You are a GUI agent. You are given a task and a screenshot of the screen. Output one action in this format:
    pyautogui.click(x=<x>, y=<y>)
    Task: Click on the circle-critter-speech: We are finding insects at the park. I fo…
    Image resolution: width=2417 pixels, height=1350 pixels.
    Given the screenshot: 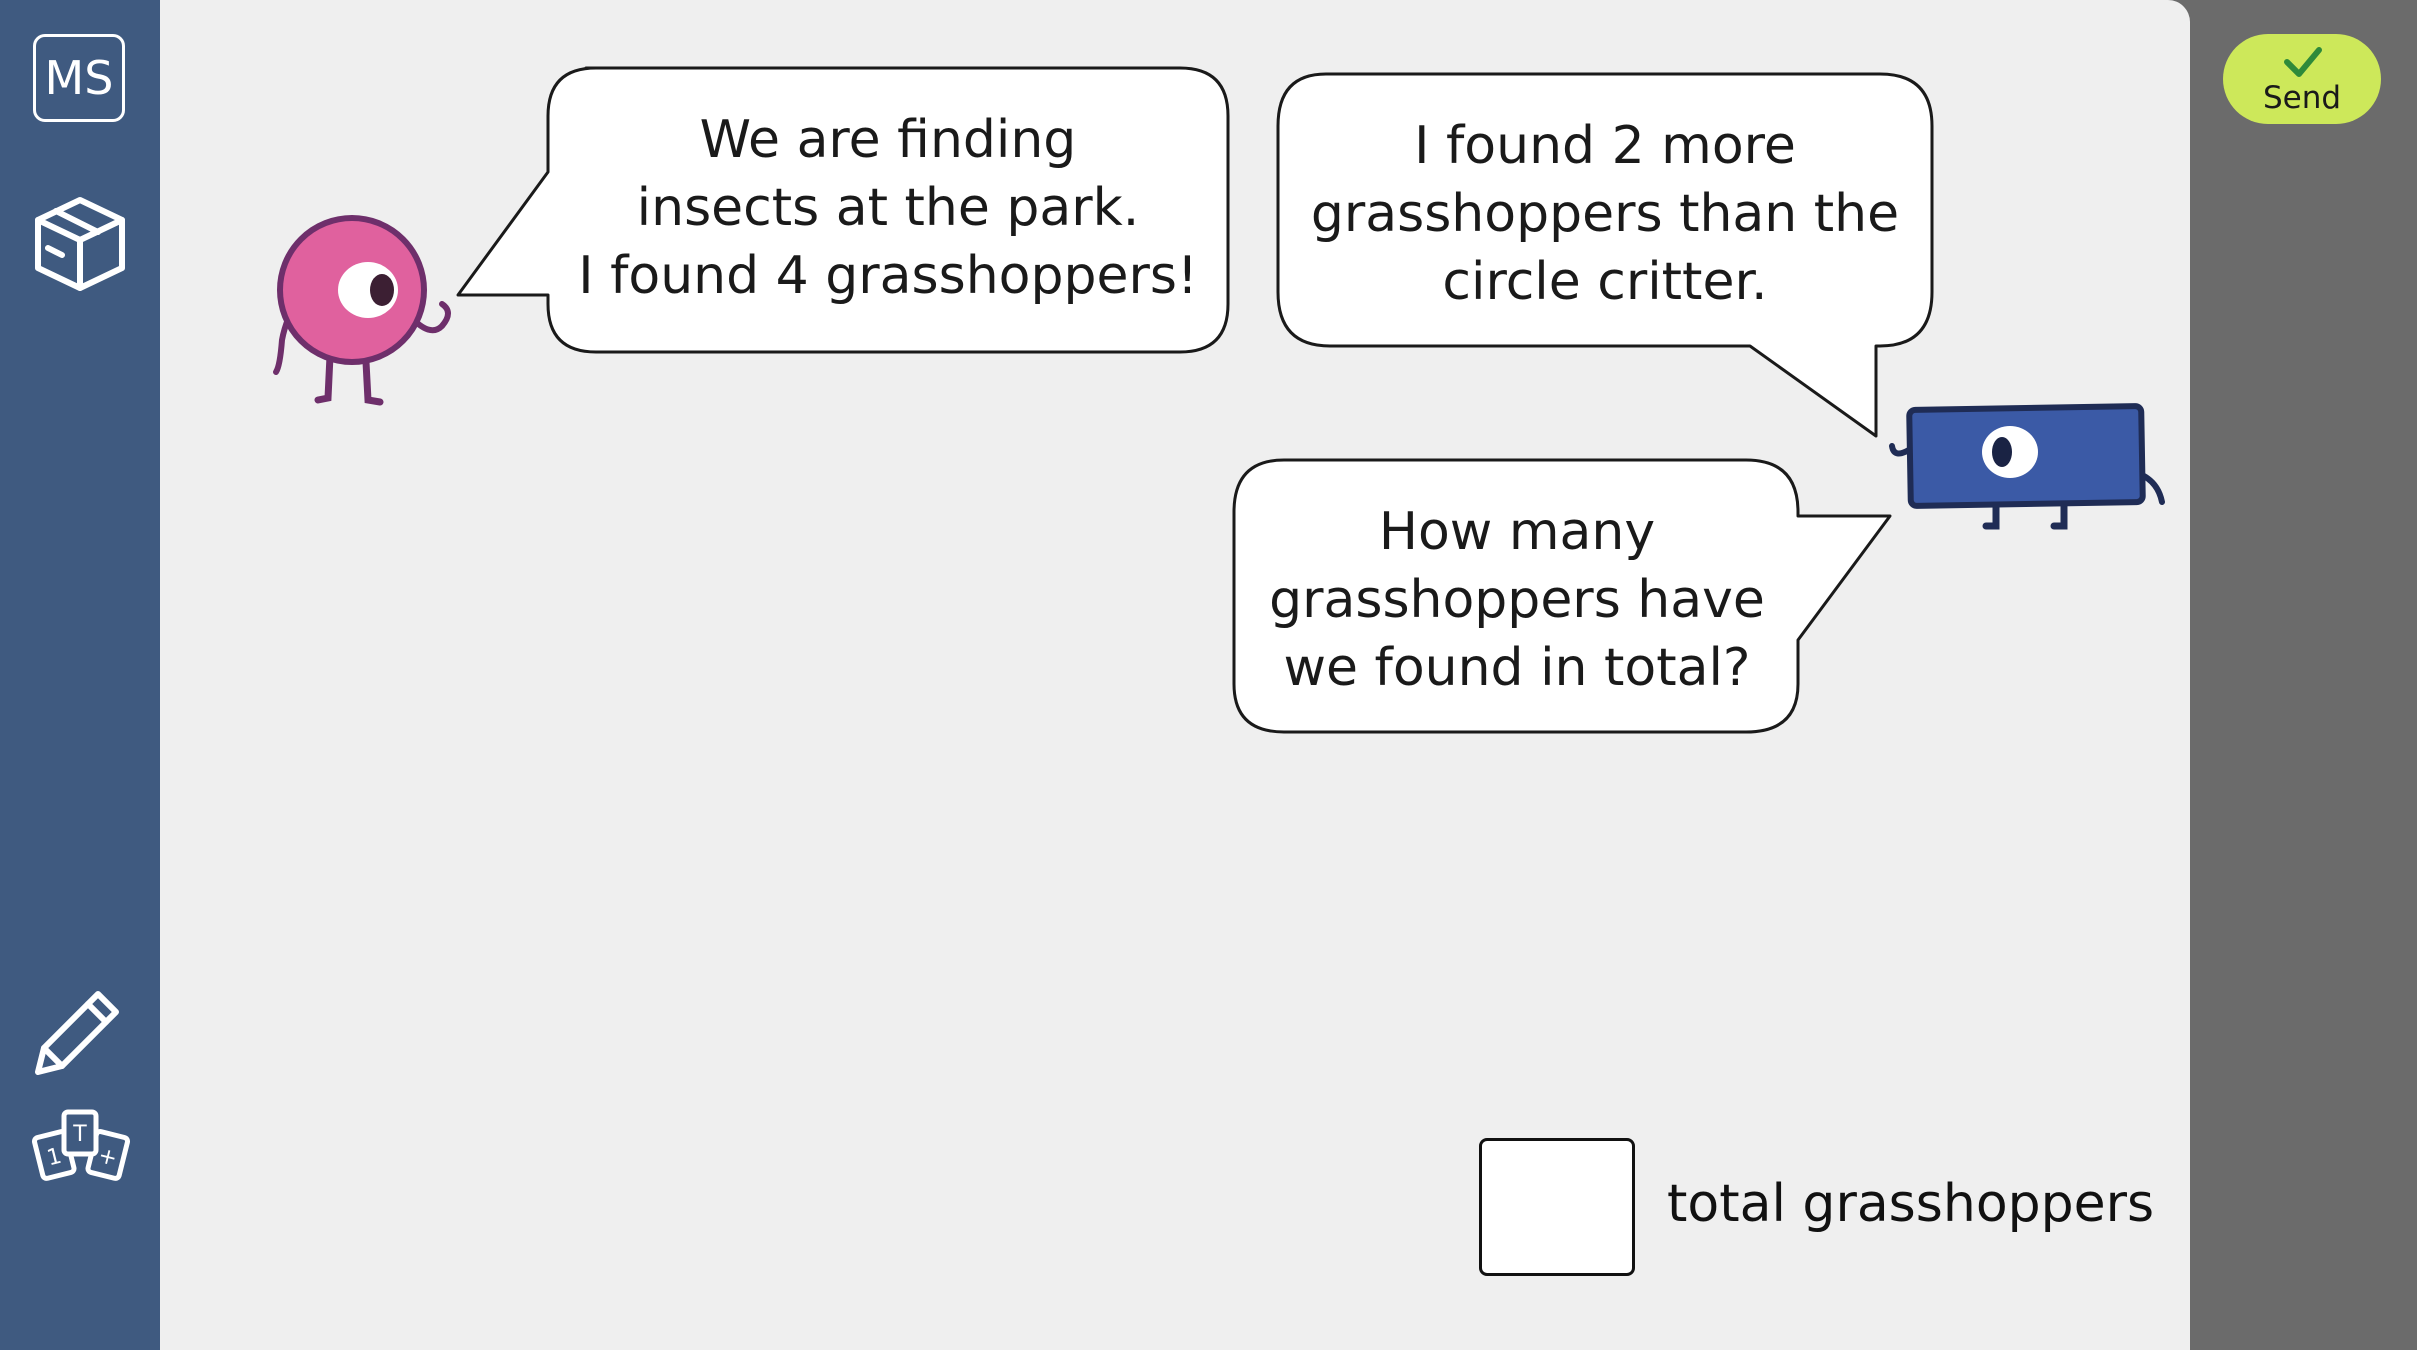 What is the action you would take?
    pyautogui.click(x=888, y=208)
    